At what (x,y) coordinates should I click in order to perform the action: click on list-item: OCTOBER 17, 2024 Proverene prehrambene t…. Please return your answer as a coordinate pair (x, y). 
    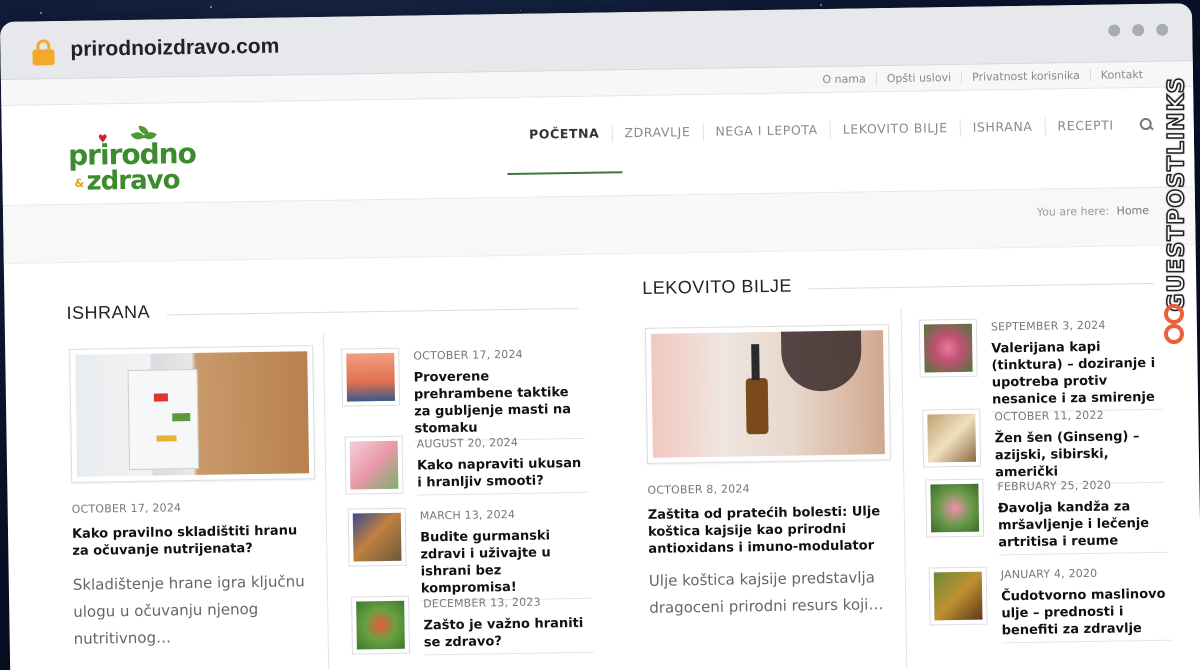
    Looking at the image, I should click on (463, 393).